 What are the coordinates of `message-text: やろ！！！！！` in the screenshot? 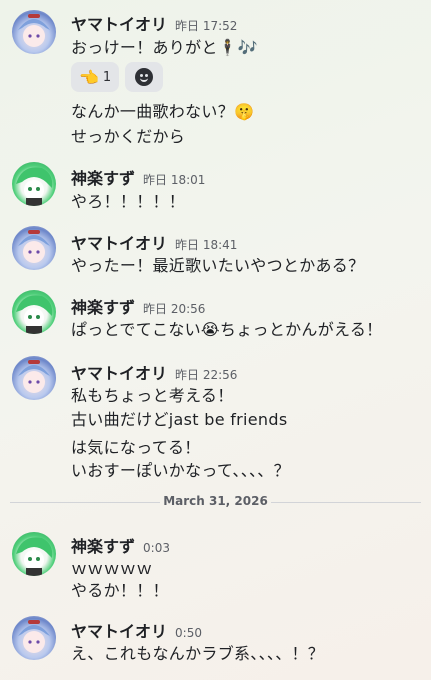 It's located at (128, 201).